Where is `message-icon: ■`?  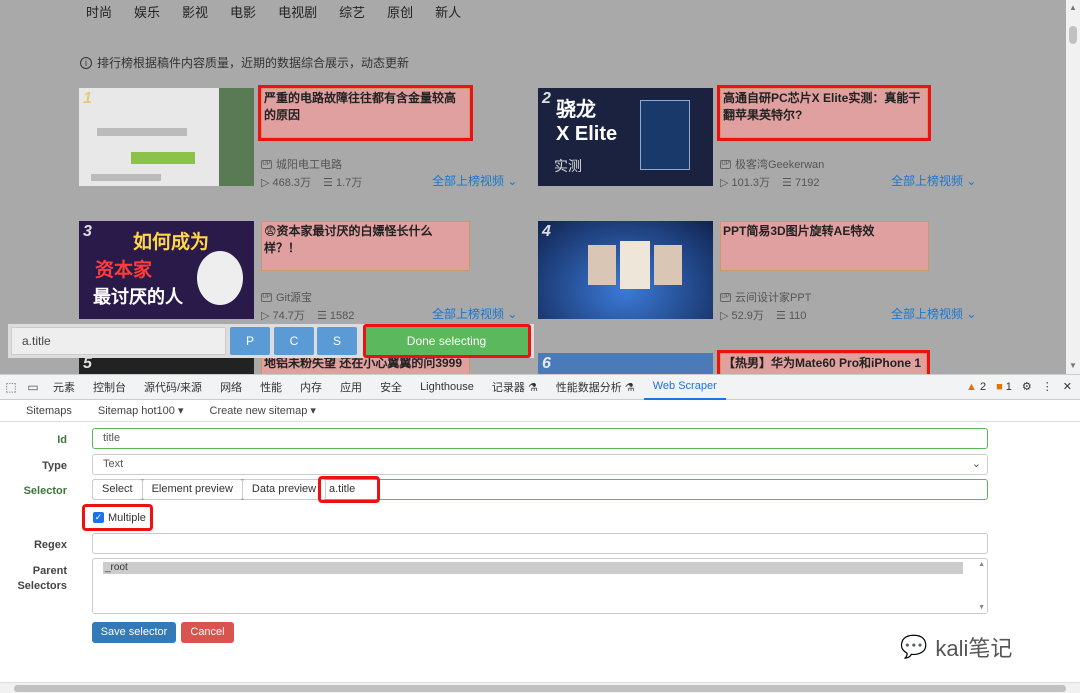
message-icon: ■ is located at coordinates (999, 386).